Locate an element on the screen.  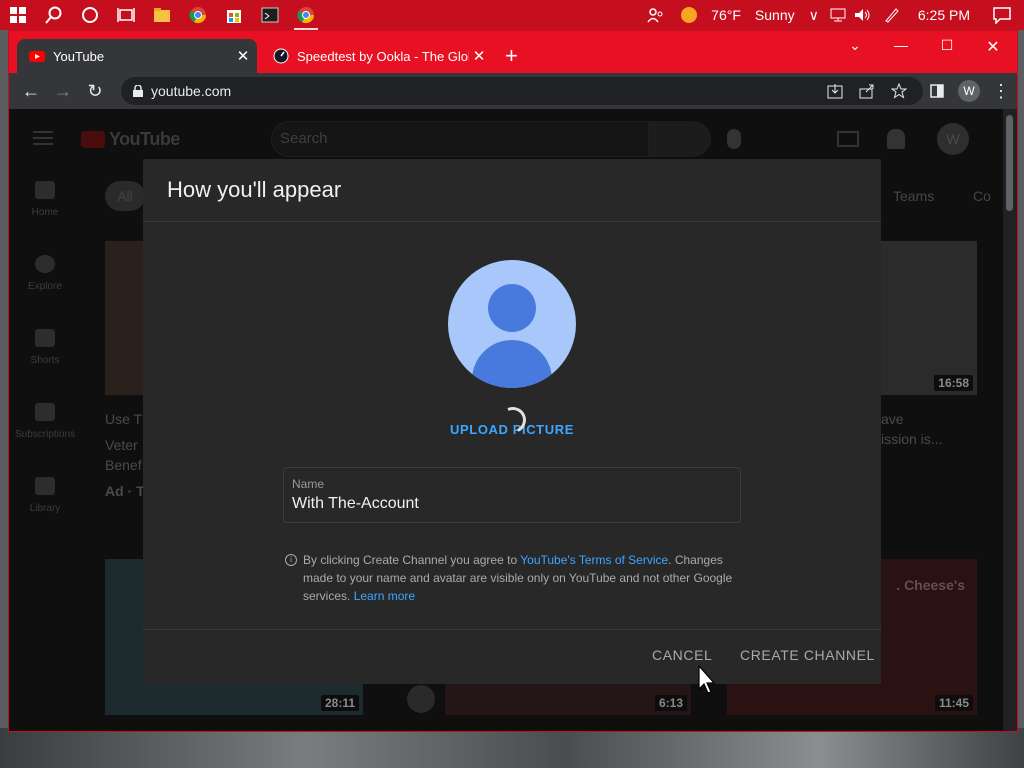
system-tray: 76°F Sunny ∨ 6:25 PM is located at coordinates (835, 15).